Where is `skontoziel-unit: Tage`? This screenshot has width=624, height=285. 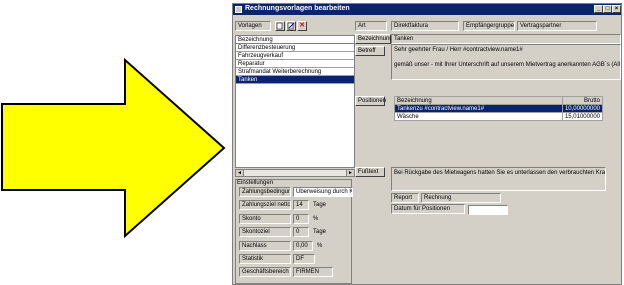
skontoziel-unit: Tage is located at coordinates (320, 232).